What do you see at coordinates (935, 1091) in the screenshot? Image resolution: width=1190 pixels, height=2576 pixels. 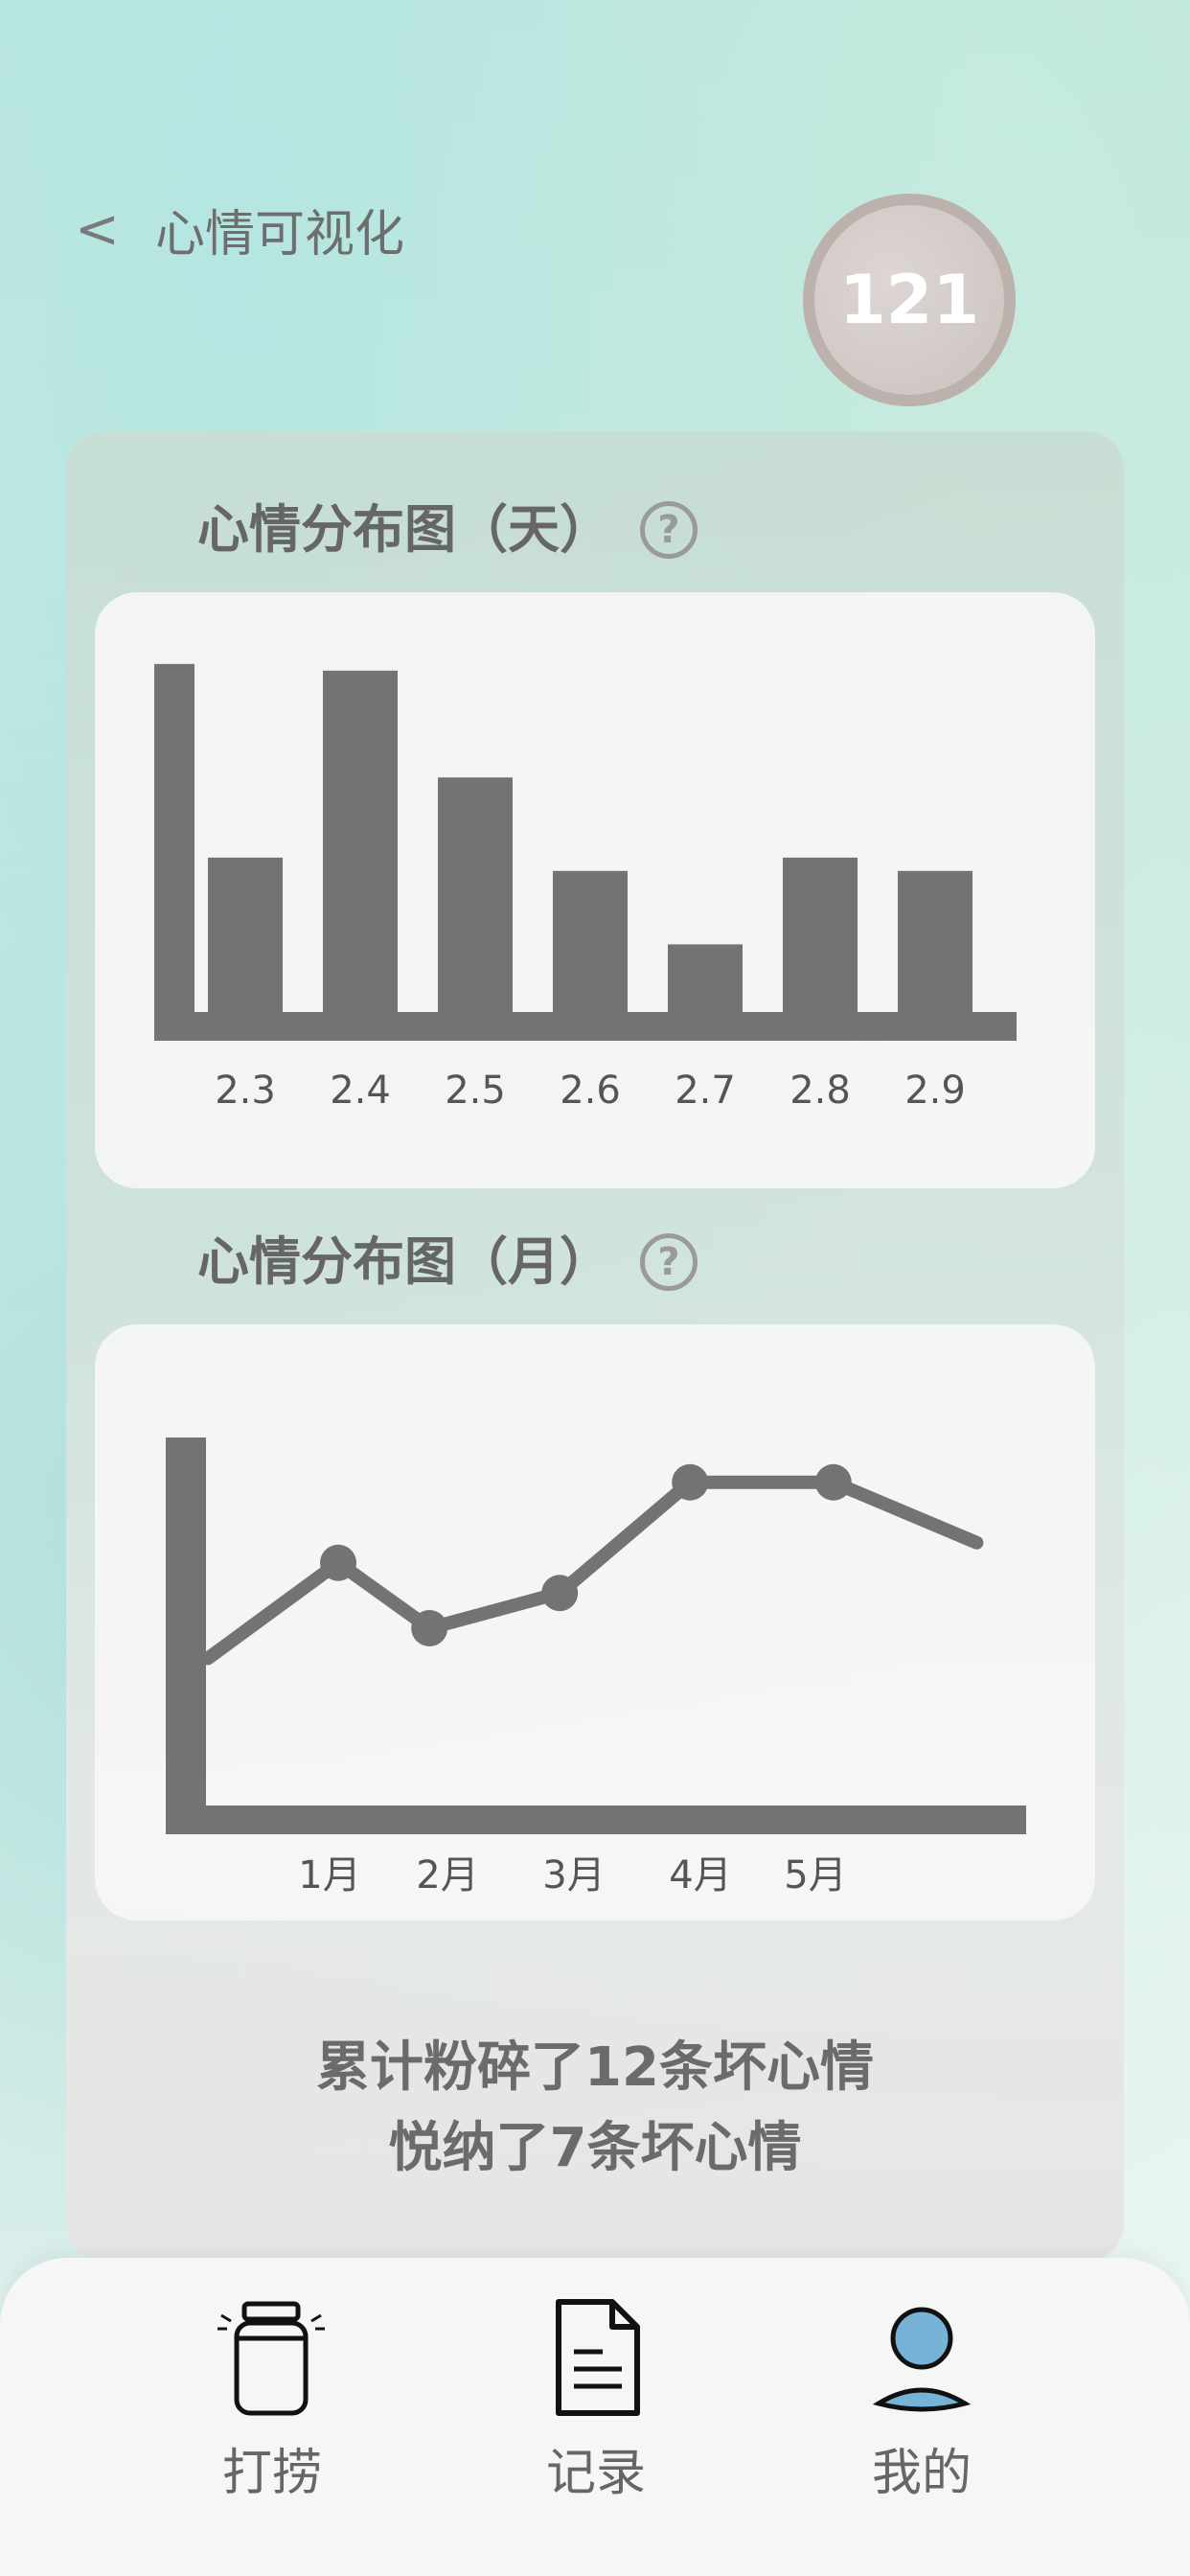 I see `x-tick-label: 2.9` at bounding box center [935, 1091].